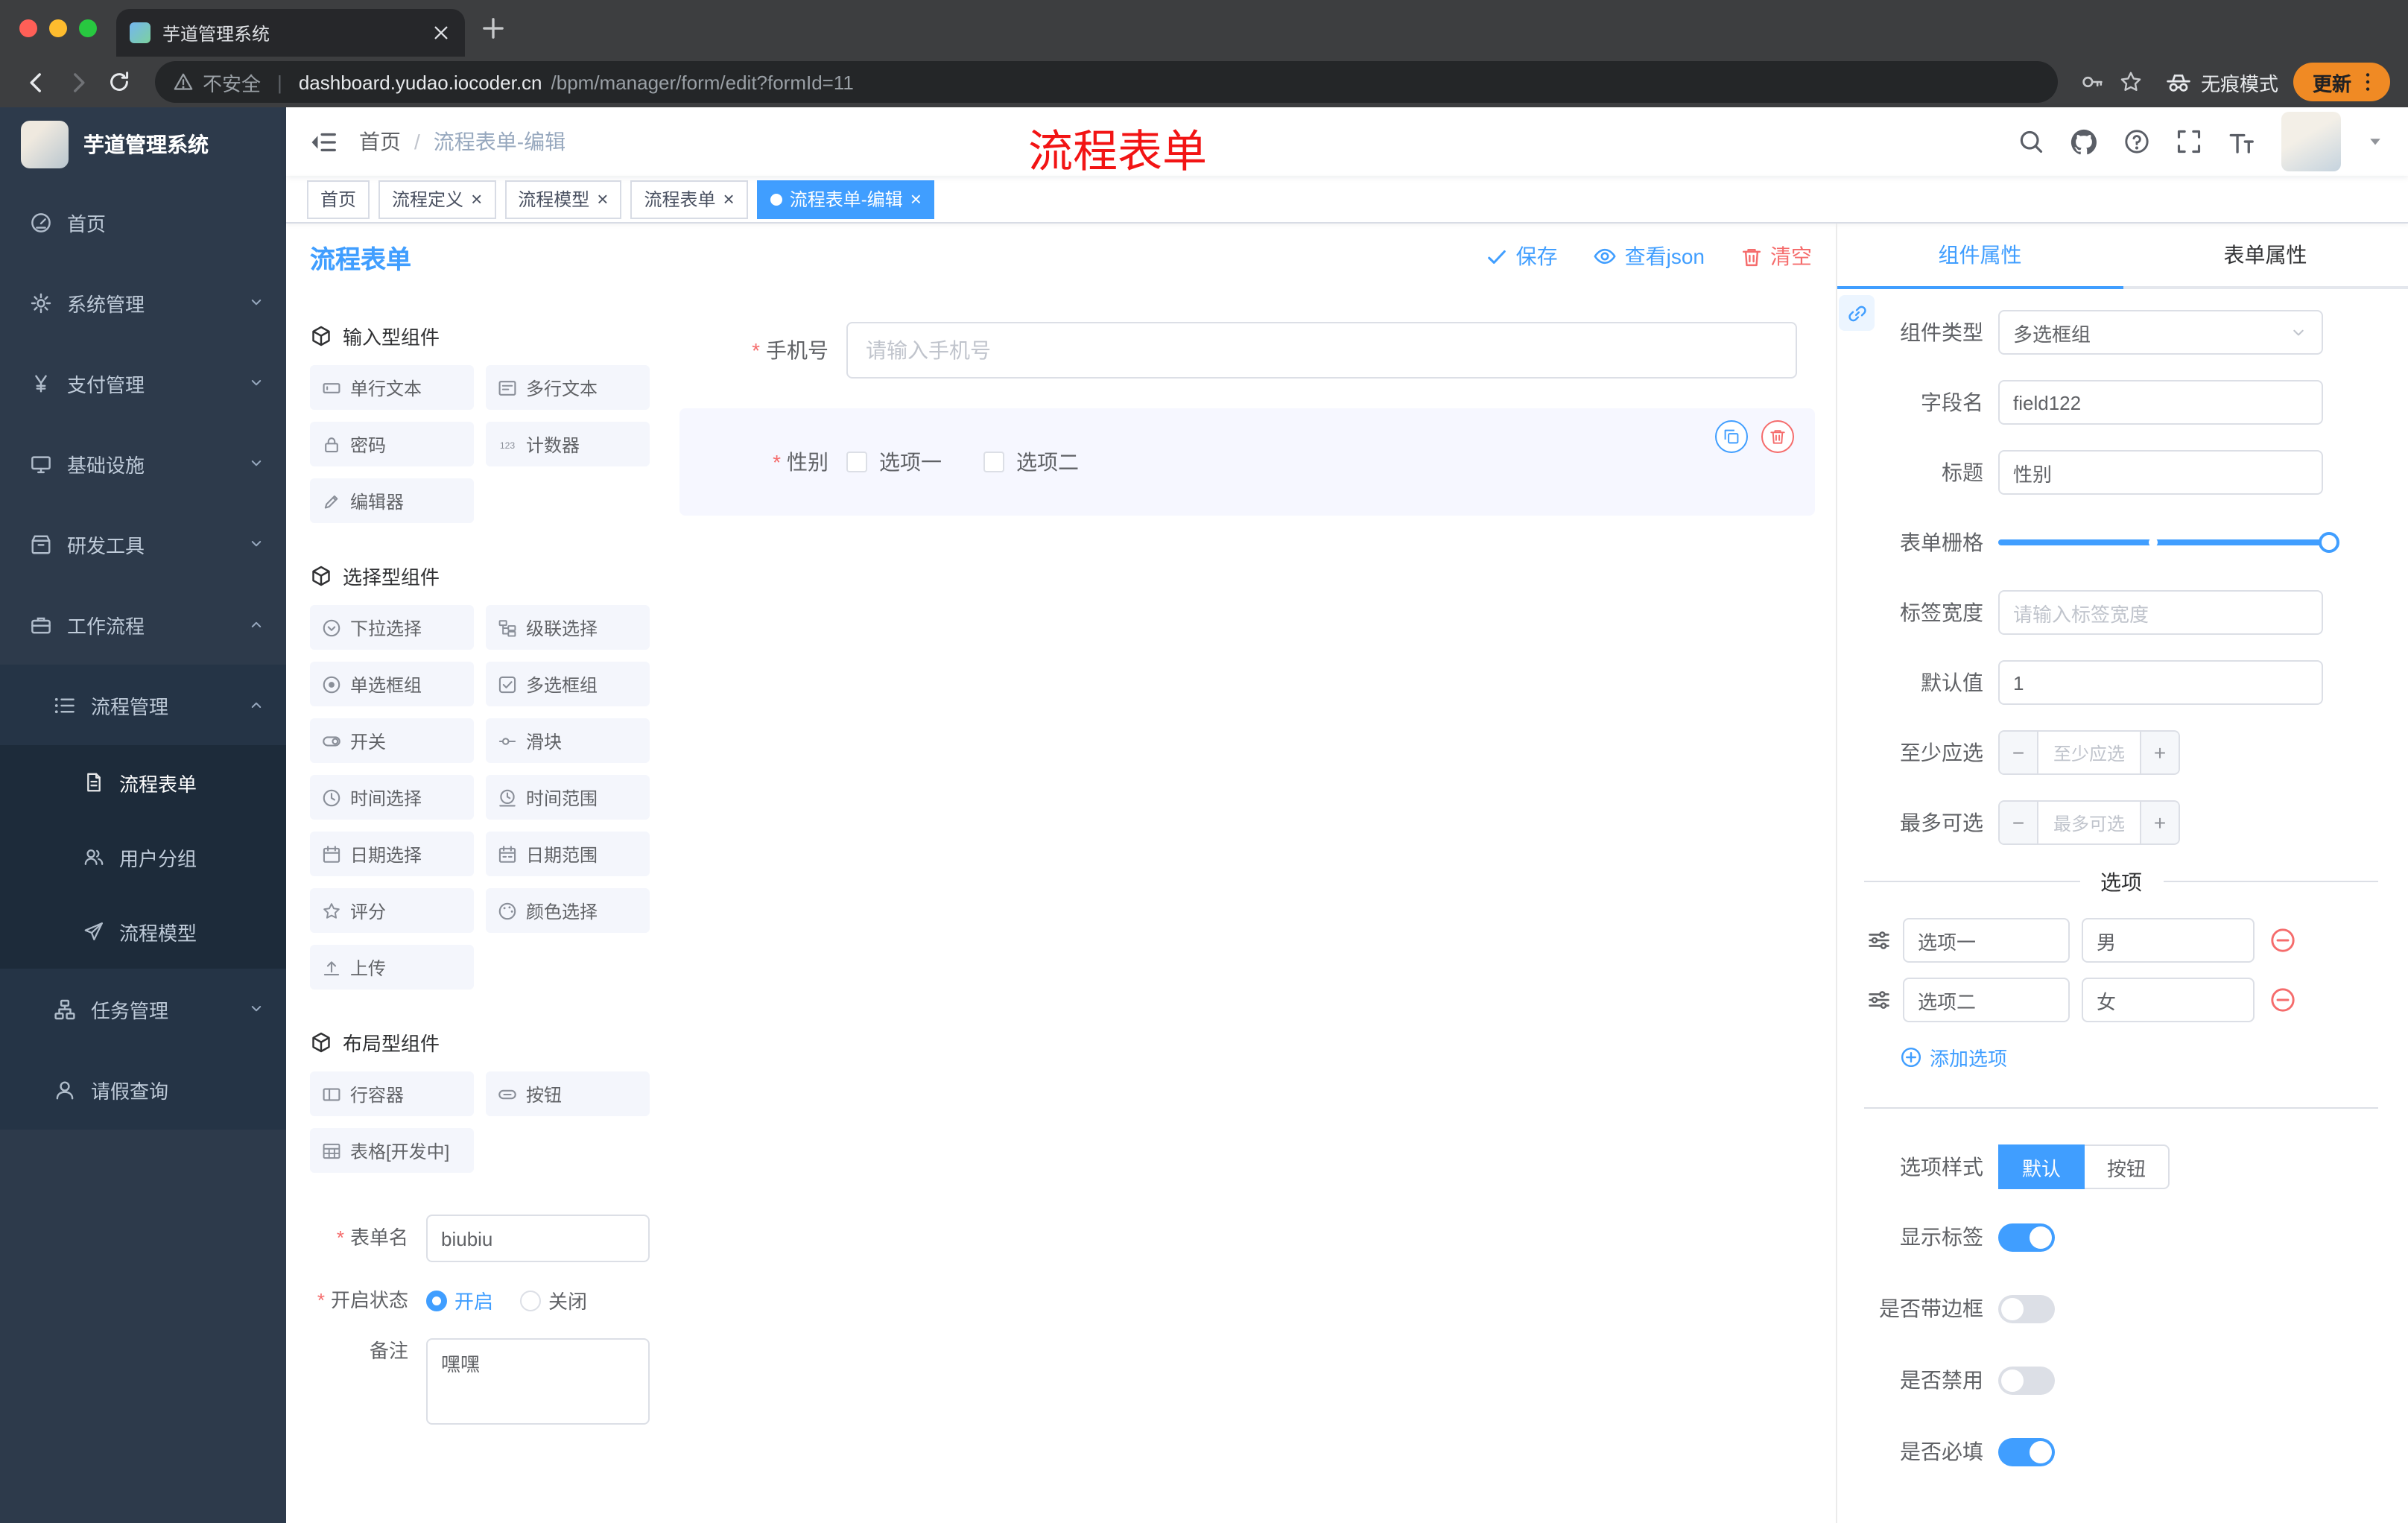 The image size is (2408, 1523). I want to click on delete-widget-button, so click(1777, 436).